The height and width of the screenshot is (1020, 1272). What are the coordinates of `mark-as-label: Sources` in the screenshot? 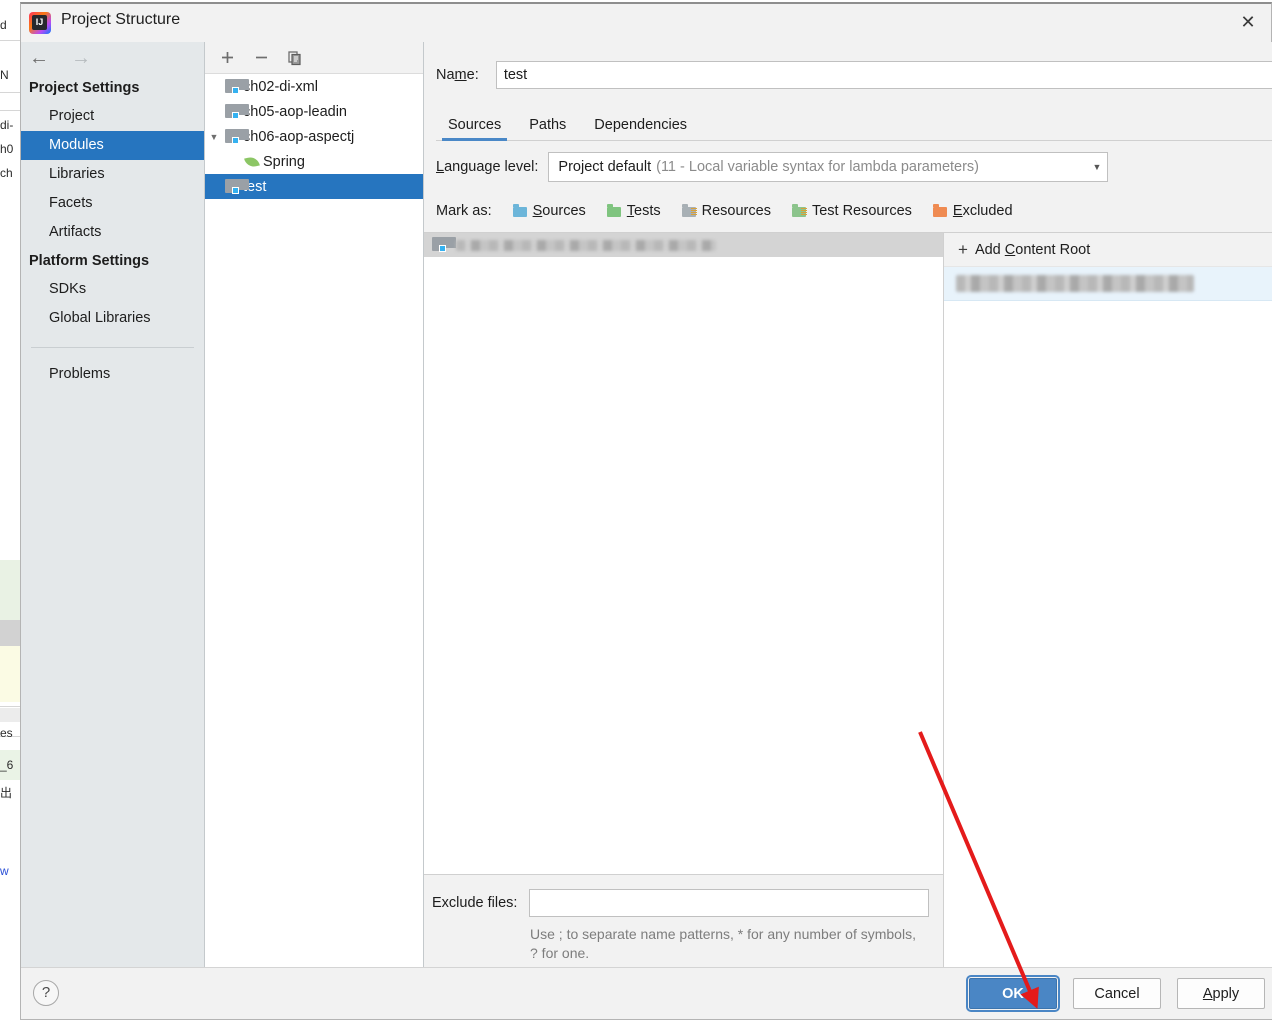 It's located at (559, 211).